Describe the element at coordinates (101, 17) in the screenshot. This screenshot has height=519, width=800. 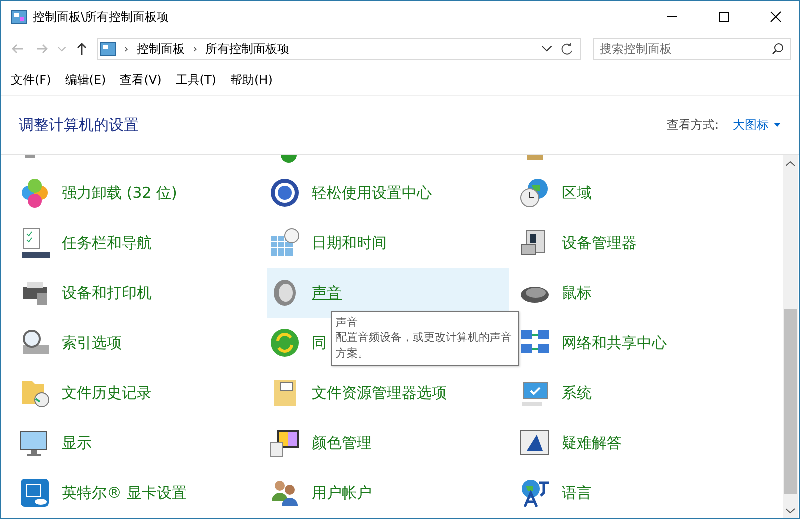
I see `window-title: 控制面板\所有控制面板项` at that location.